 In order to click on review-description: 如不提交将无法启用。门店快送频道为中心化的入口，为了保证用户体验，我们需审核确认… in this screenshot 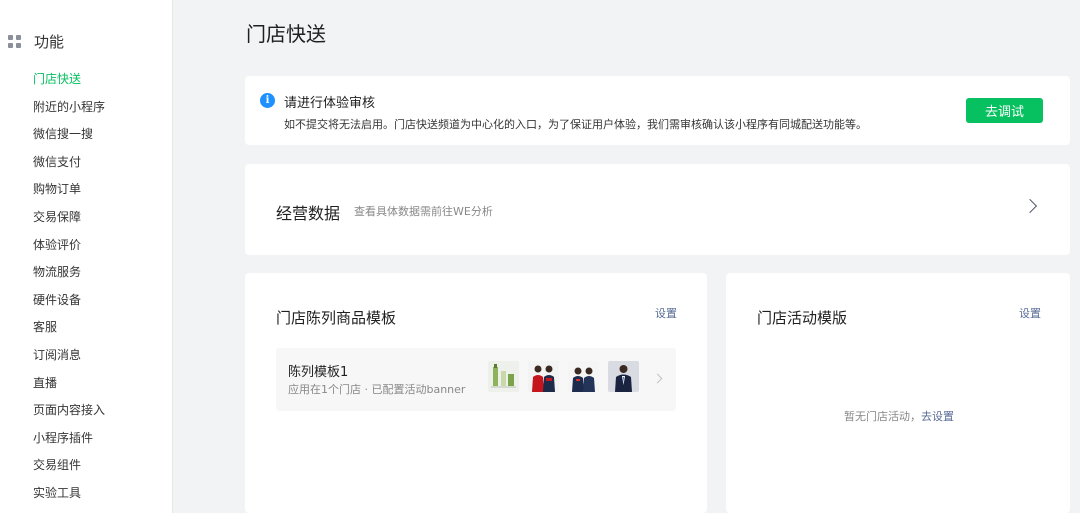, I will do `click(575, 124)`.